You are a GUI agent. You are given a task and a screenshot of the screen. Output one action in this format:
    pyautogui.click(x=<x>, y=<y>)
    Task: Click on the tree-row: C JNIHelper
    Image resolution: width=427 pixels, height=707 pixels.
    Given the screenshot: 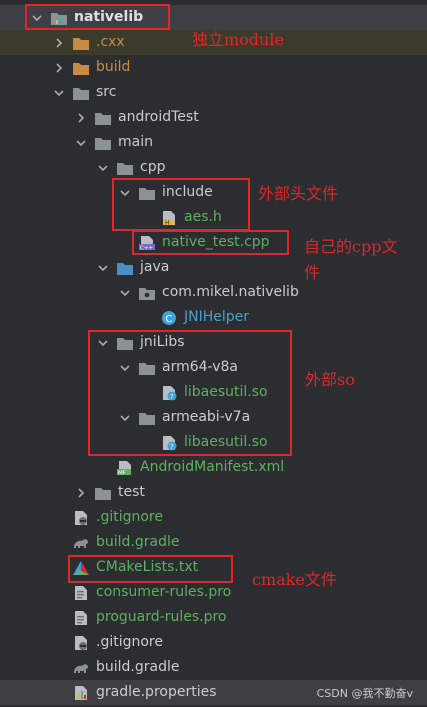 What is the action you would take?
    pyautogui.click(x=213, y=317)
    